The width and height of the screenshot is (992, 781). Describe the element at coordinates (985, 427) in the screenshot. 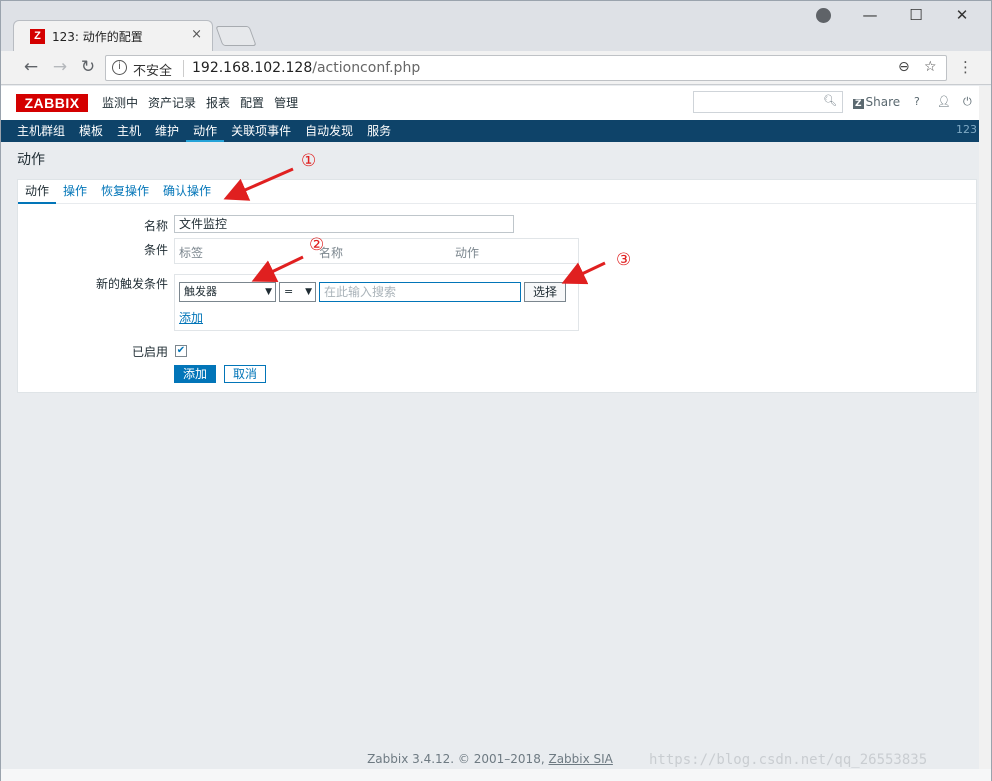

I see `vertical-scrollbar` at that location.